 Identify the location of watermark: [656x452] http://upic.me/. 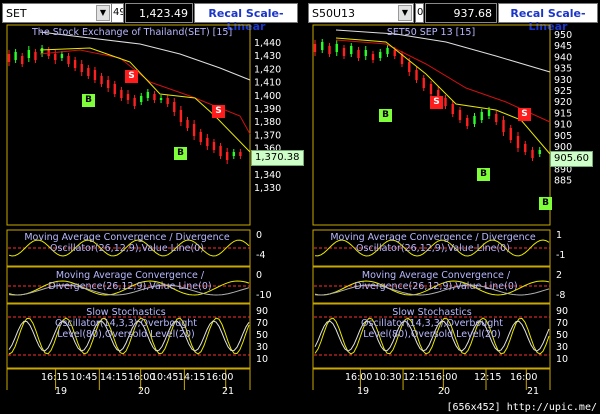
(521, 407).